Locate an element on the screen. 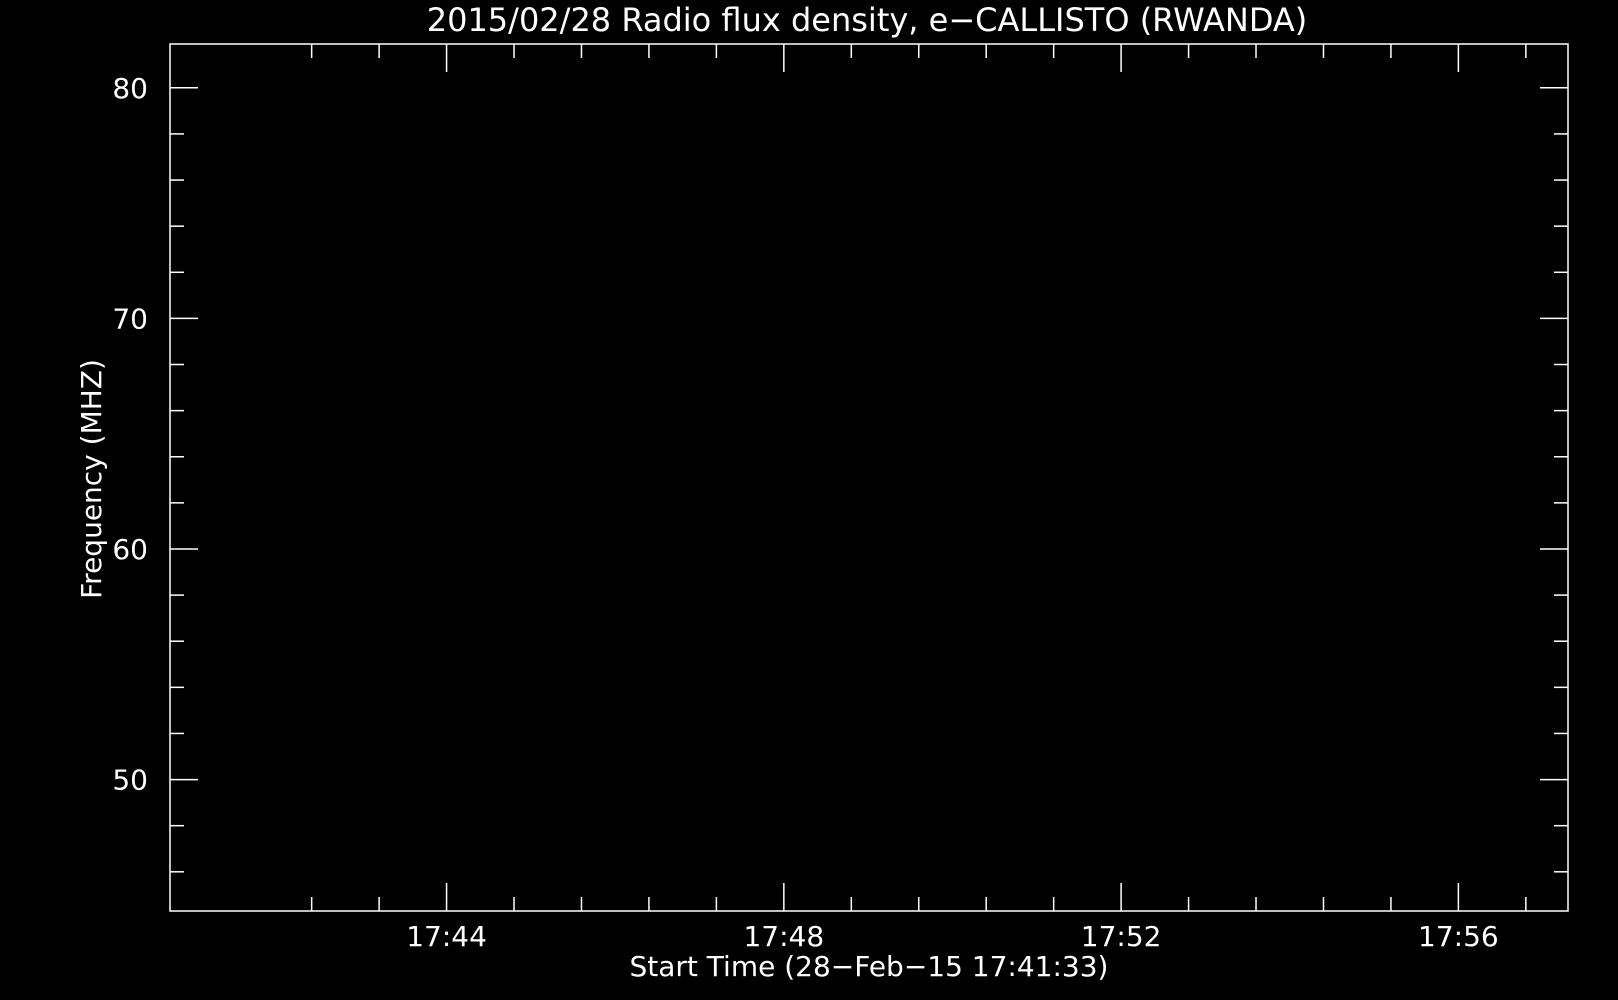 This screenshot has width=1618, height=1000. x-axis-label: Start Time (28−Feb−15 17:41:33) is located at coordinates (869, 966).